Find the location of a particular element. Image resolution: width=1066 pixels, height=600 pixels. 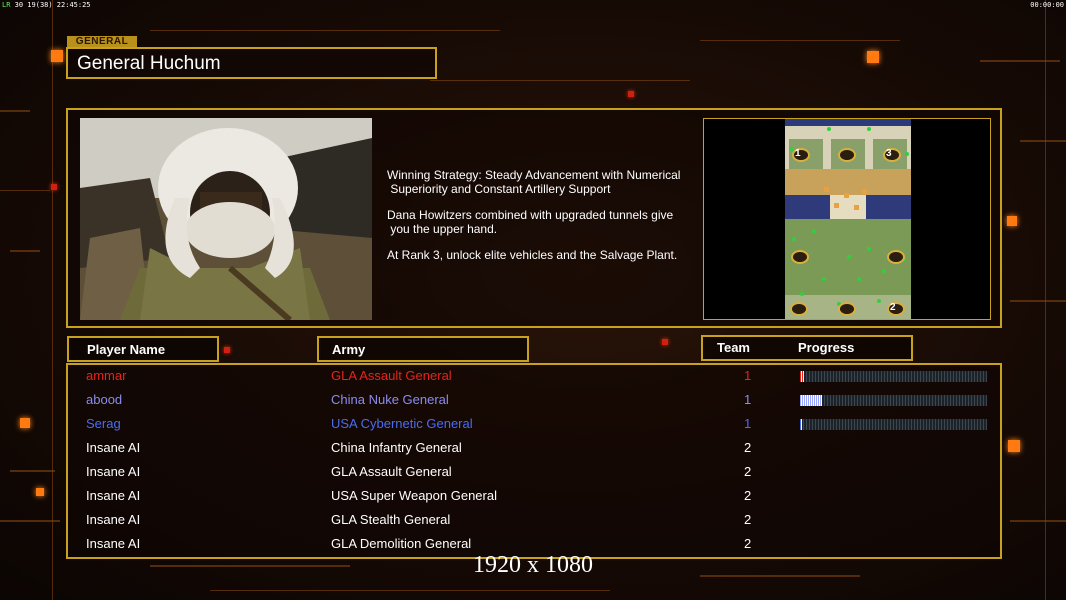

player-army: China Infantry General is located at coordinates (396, 447).